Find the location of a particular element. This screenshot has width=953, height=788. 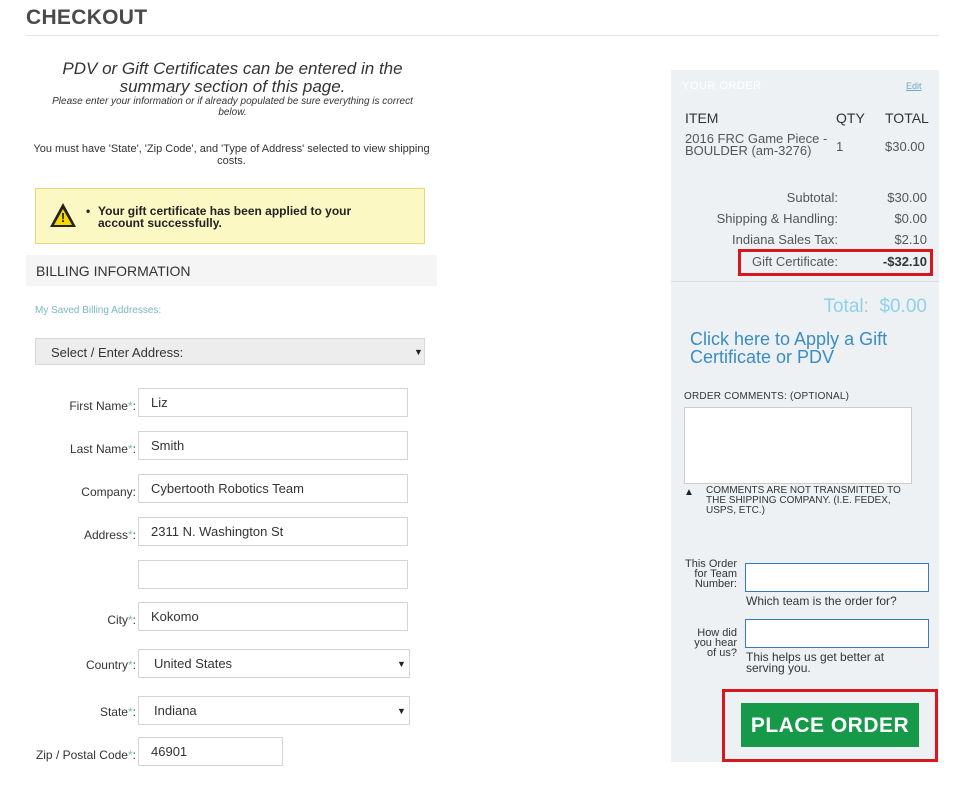

gift-certificate-highlight is located at coordinates (835, 262).